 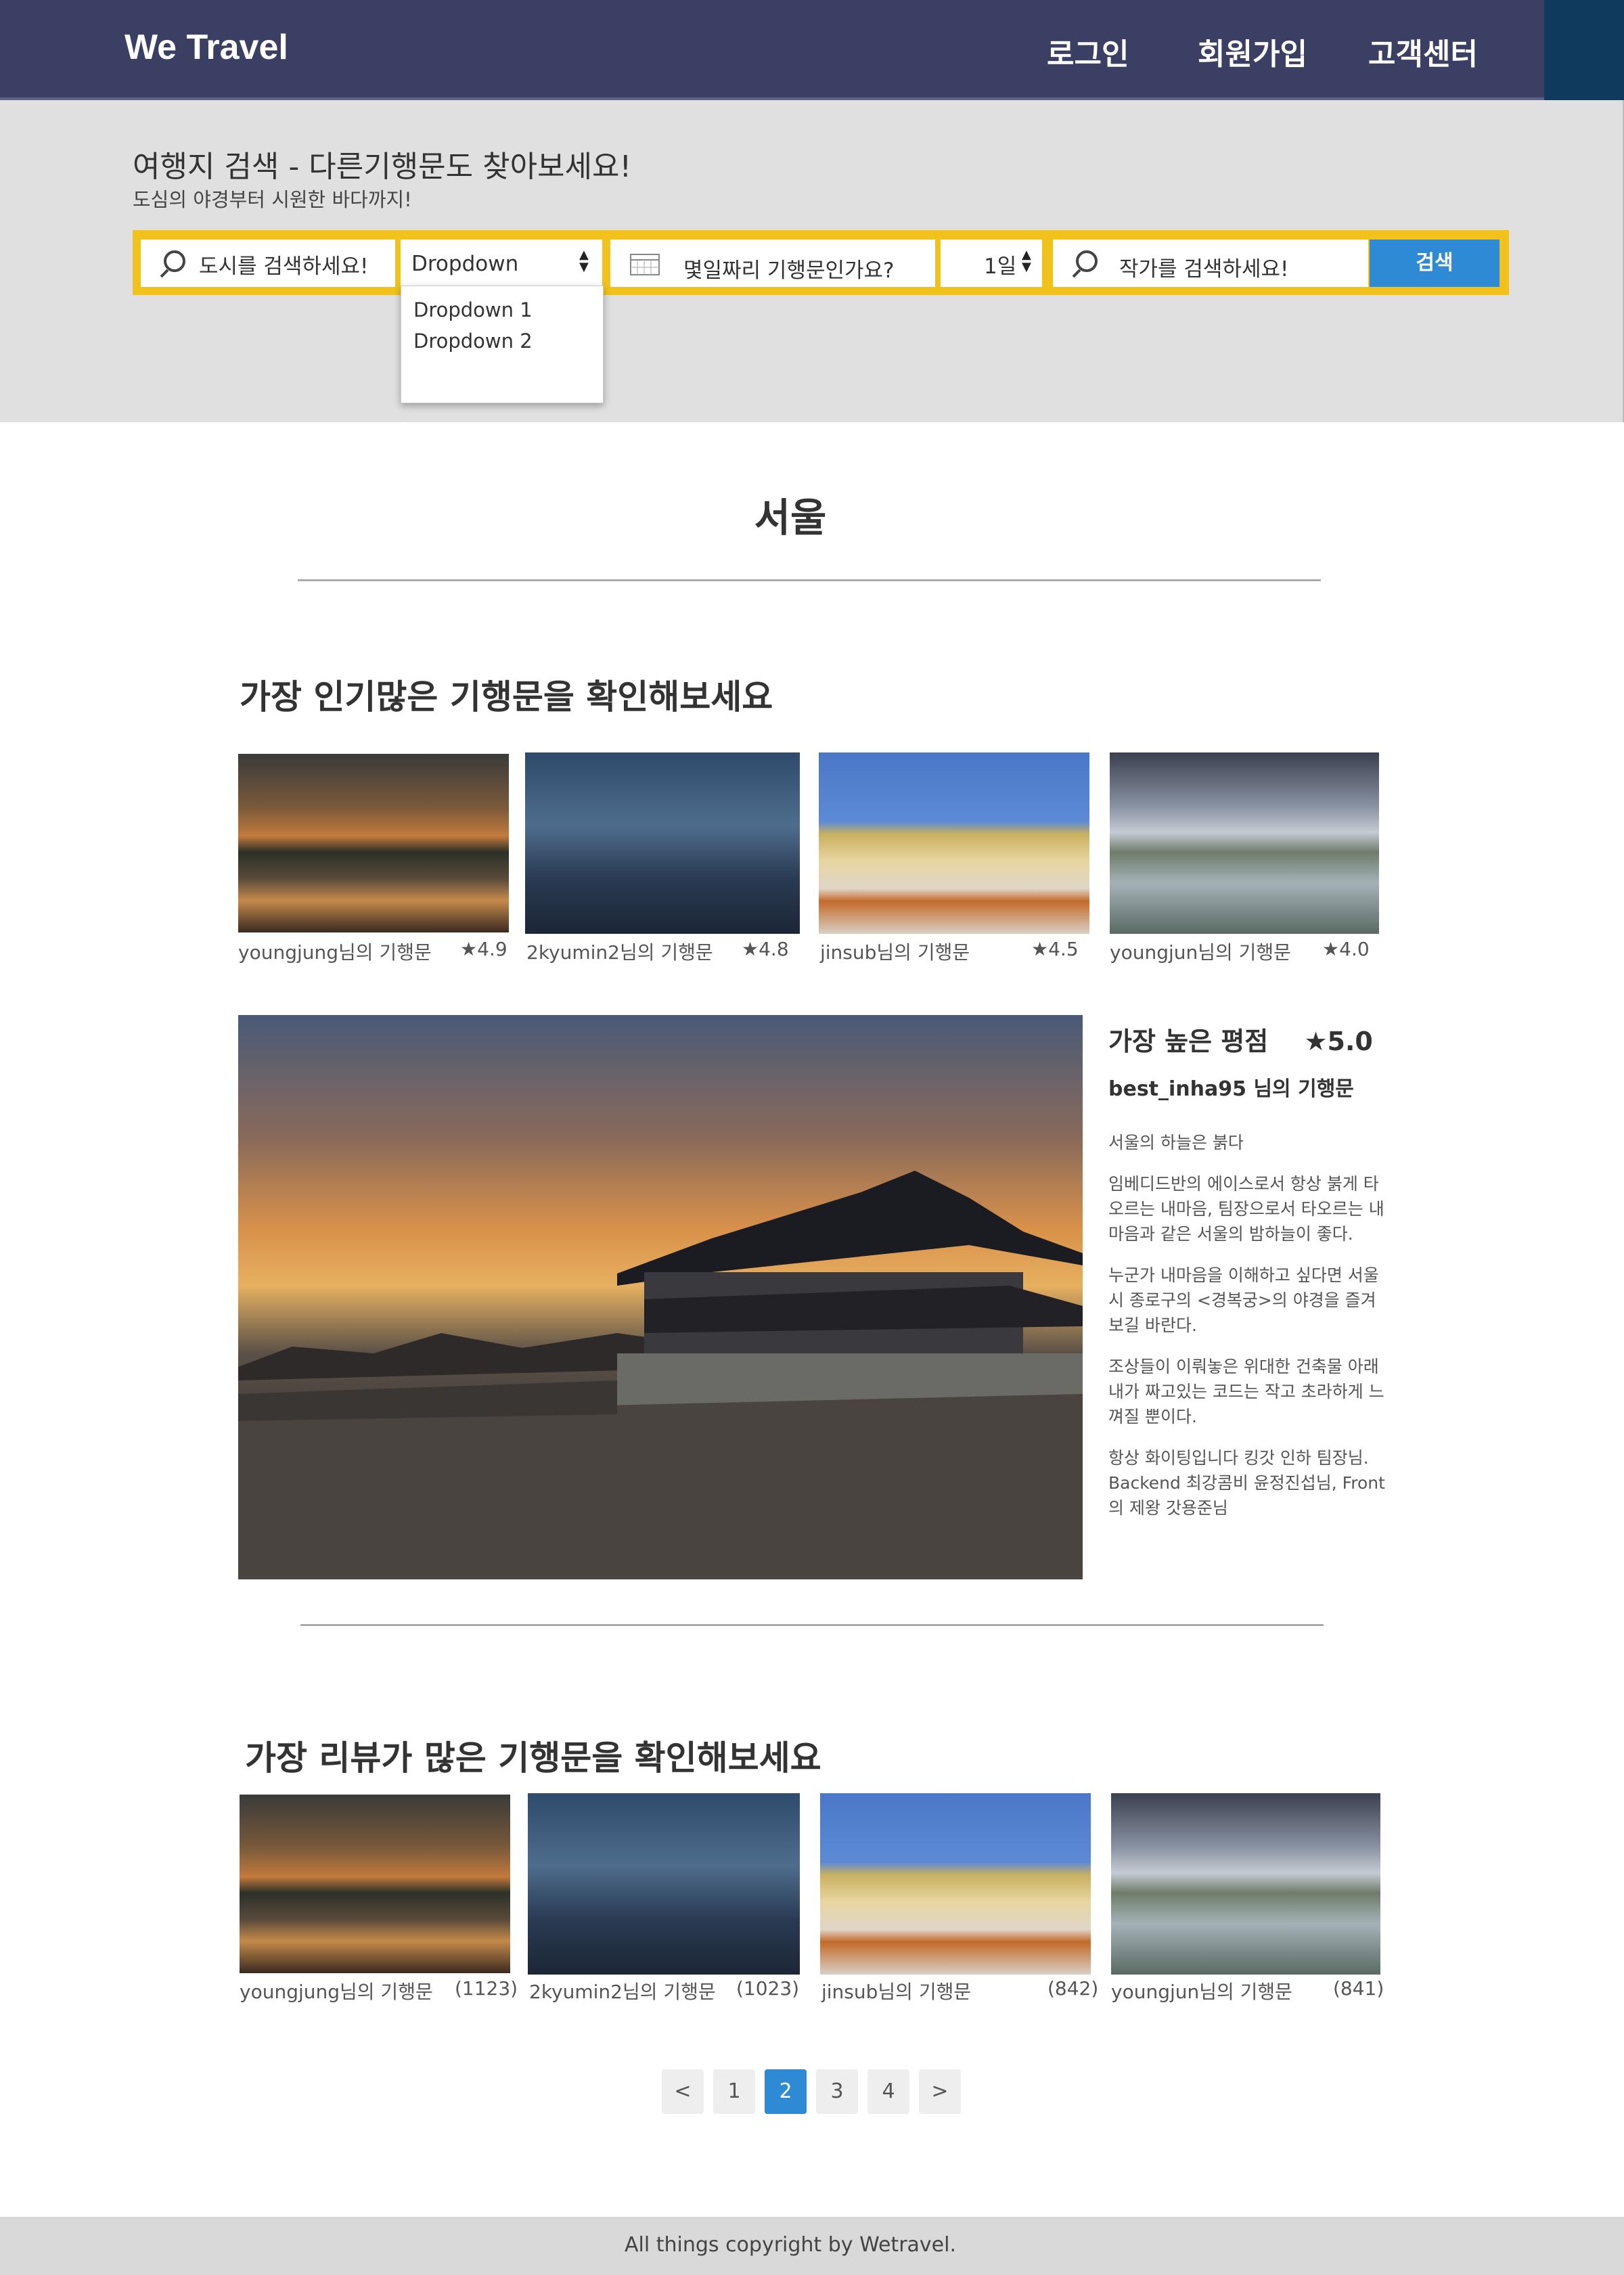 I want to click on author-search-input: 작가를 검색하세요!, so click(x=1210, y=263).